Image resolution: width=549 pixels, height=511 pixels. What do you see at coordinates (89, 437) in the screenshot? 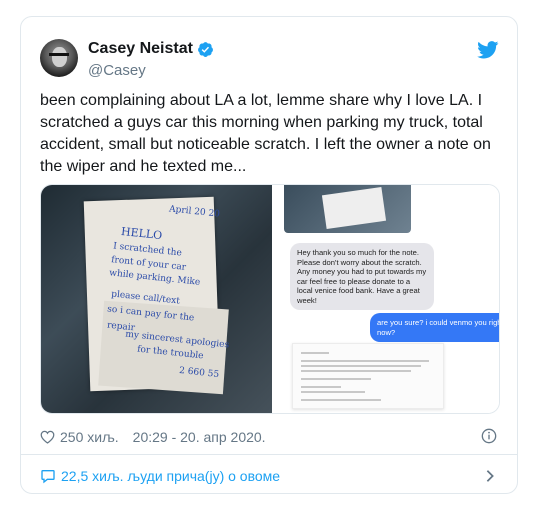
I see `like-count: 250 хиљ.` at bounding box center [89, 437].